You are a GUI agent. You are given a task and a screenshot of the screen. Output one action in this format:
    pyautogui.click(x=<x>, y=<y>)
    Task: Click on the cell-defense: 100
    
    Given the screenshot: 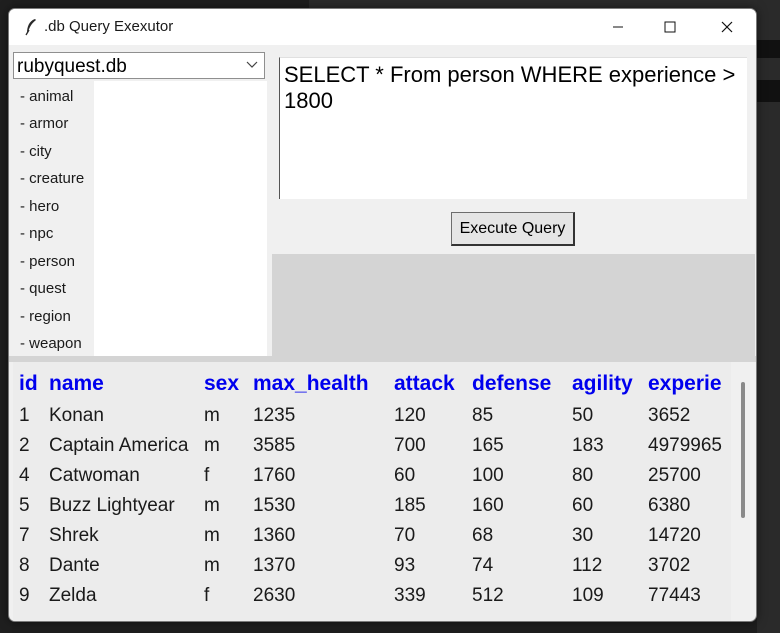 What is the action you would take?
    pyautogui.click(x=488, y=475)
    